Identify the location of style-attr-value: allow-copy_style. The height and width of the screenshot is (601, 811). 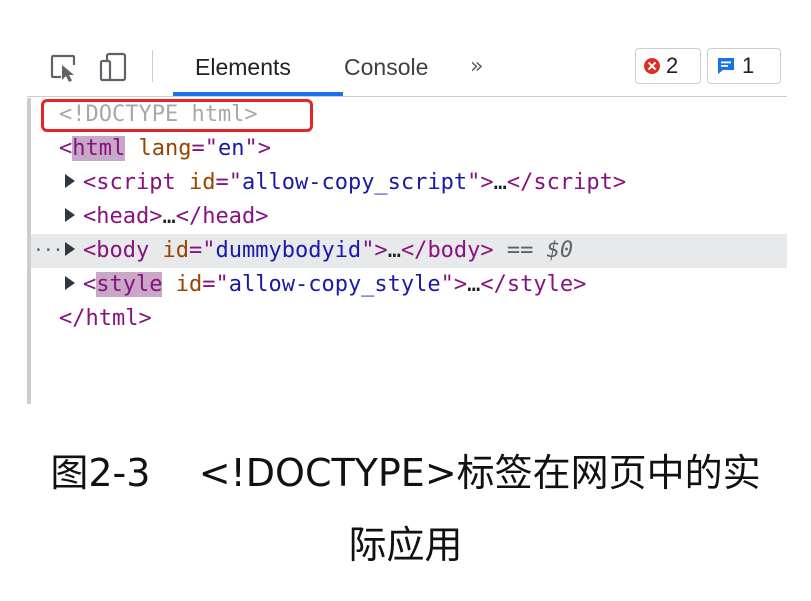
(334, 284).